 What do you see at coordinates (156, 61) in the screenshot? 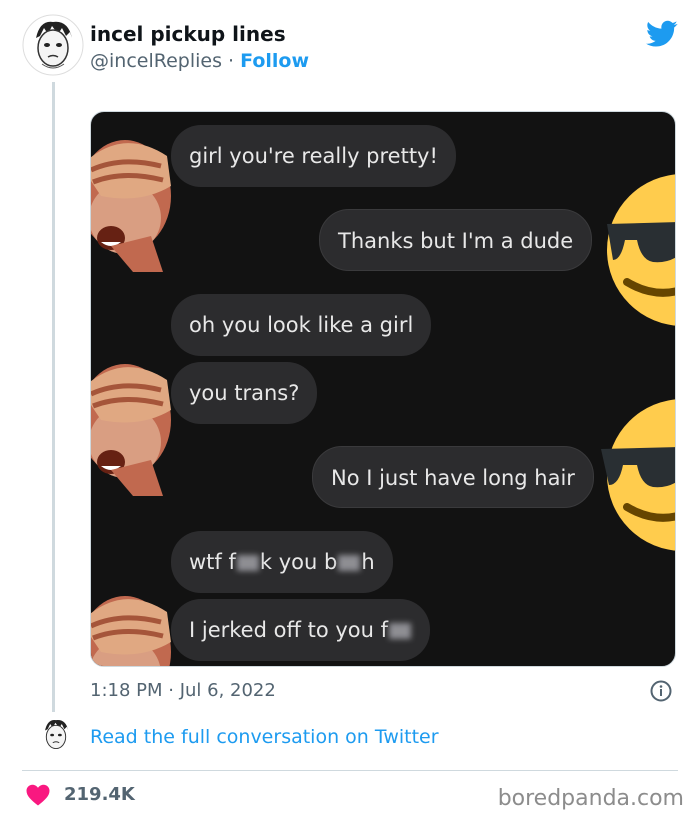
I see `handle: @incelReplies` at bounding box center [156, 61].